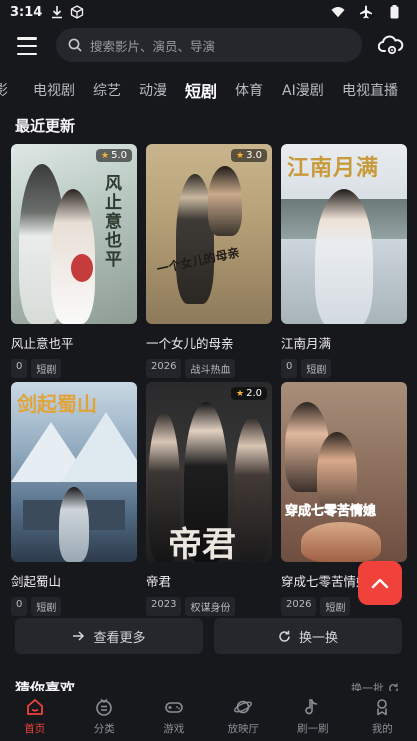 The height and width of the screenshot is (741, 417). Describe the element at coordinates (153, 46) in the screenshot. I see `search-placeholder: 搜索影片、演员、导演` at that location.